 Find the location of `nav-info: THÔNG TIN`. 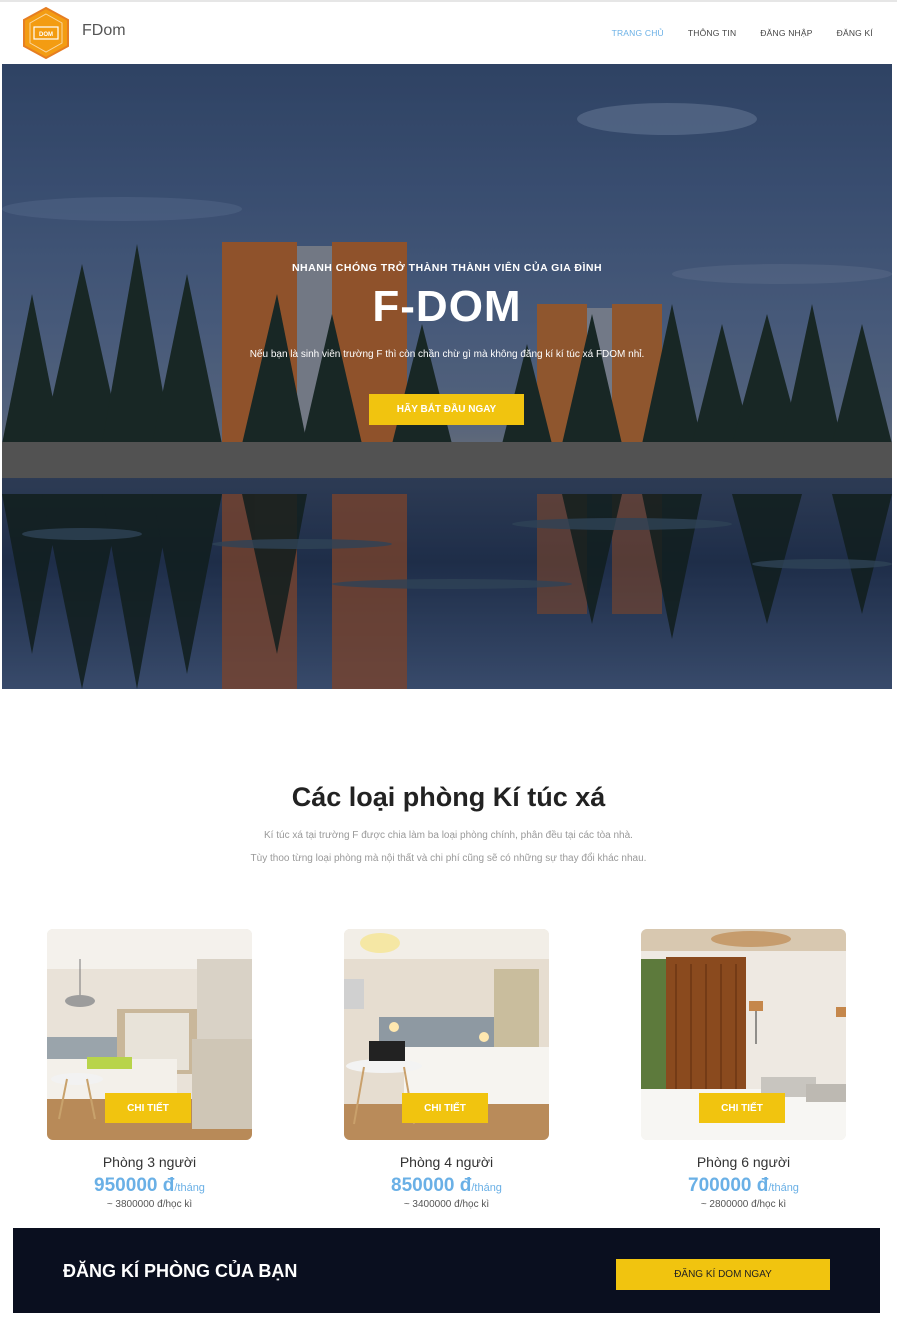

nav-info: THÔNG TIN is located at coordinates (712, 33).